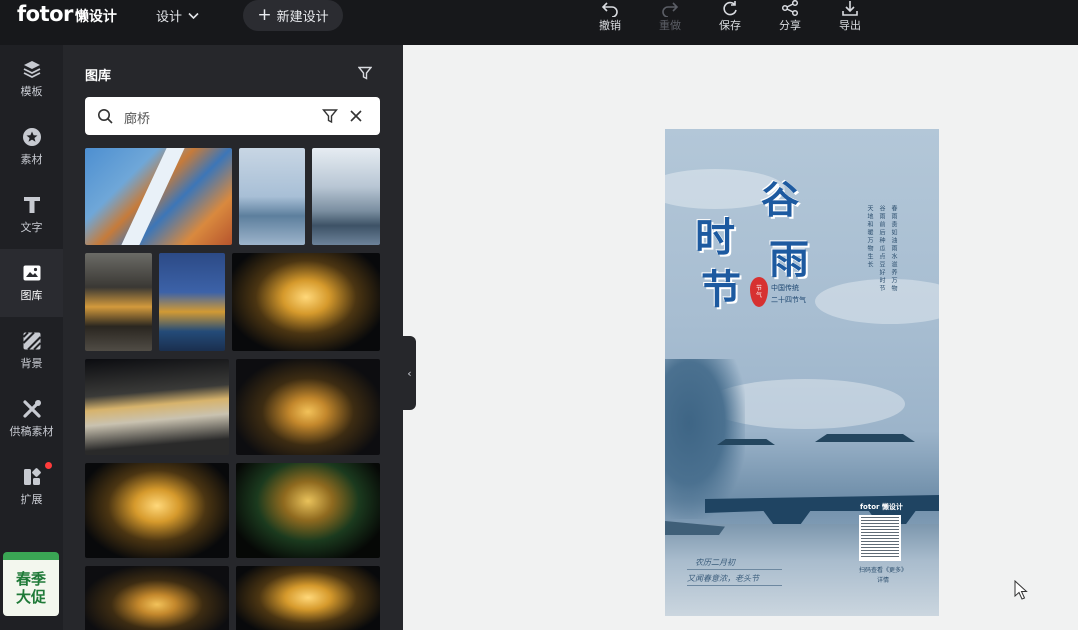  I want to click on rail-label-background: 背景, so click(31, 363).